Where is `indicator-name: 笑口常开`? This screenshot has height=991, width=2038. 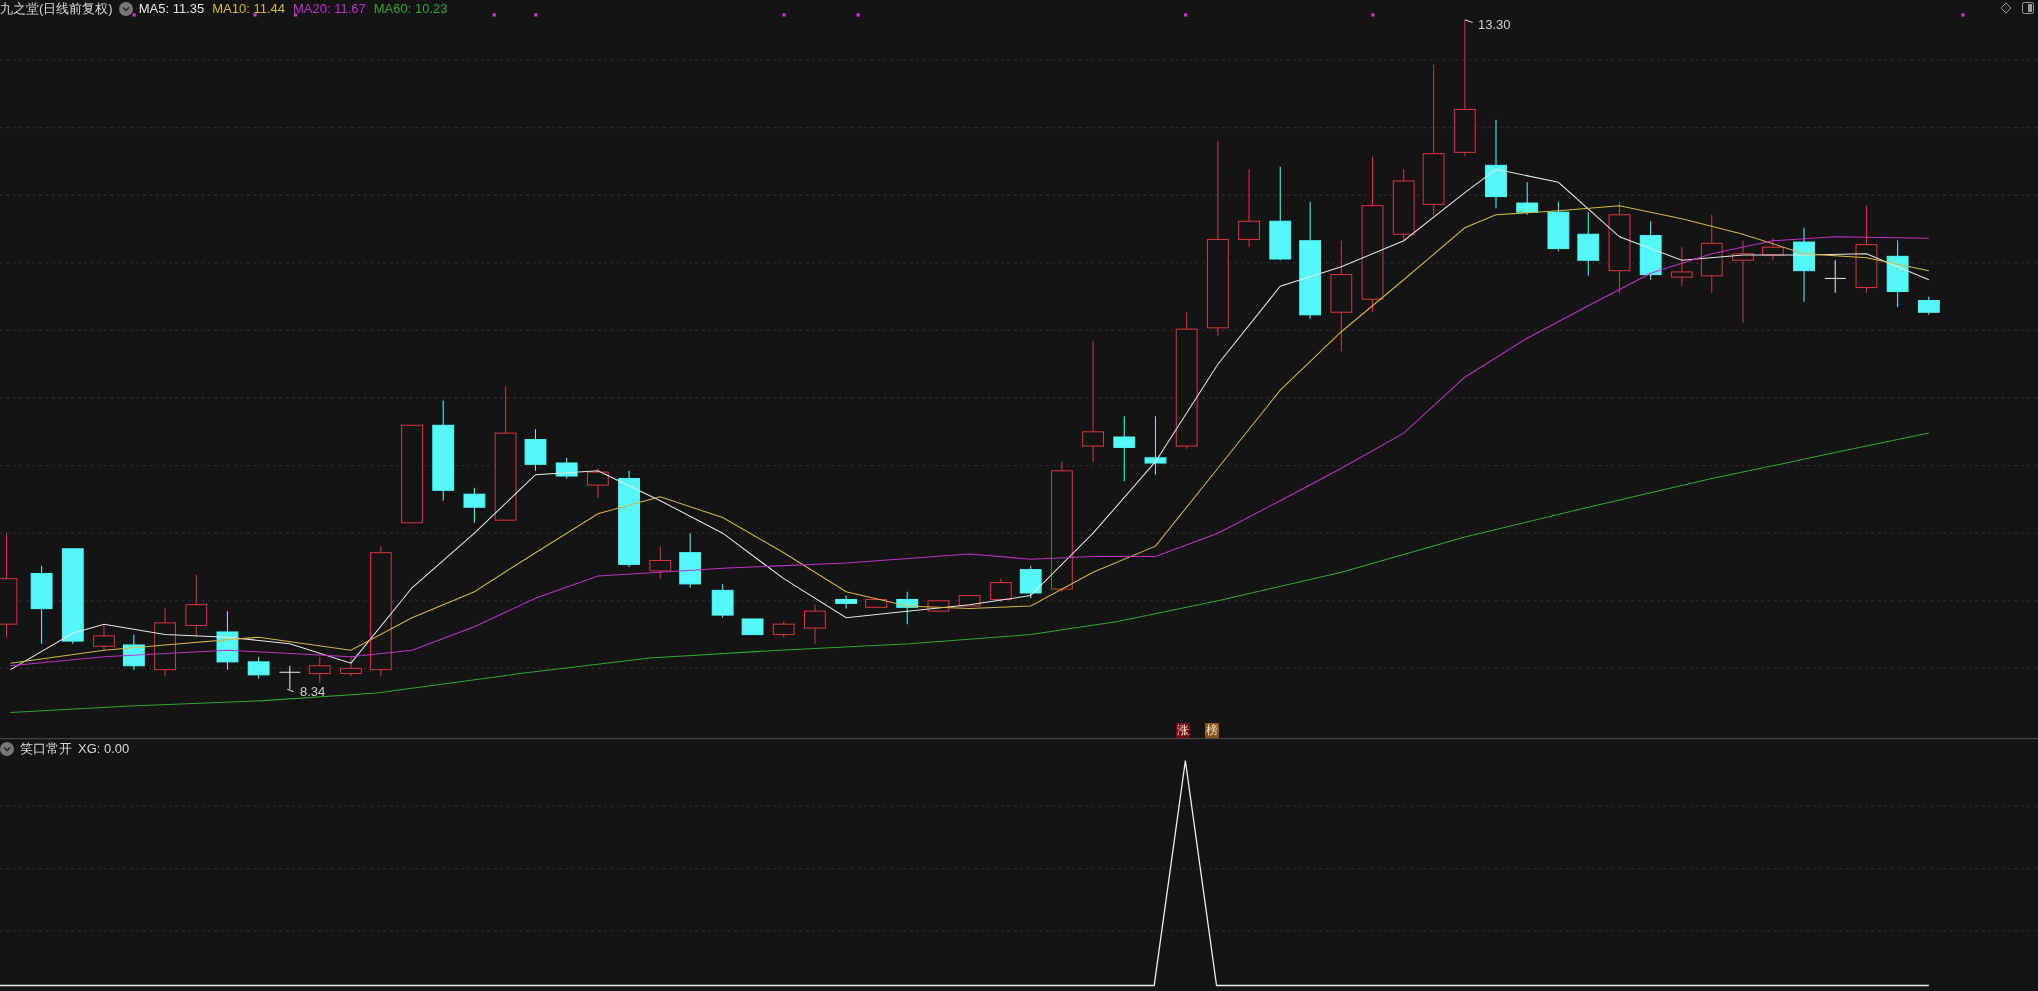 indicator-name: 笑口常开 is located at coordinates (46, 749).